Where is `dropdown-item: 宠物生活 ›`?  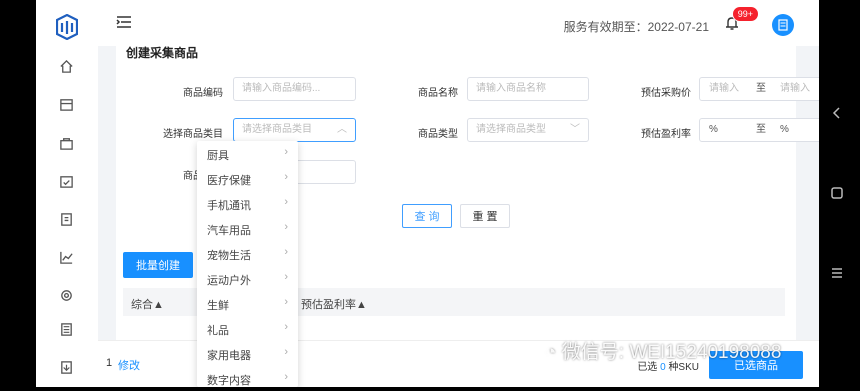 dropdown-item: 宠物生活 › is located at coordinates (247, 253).